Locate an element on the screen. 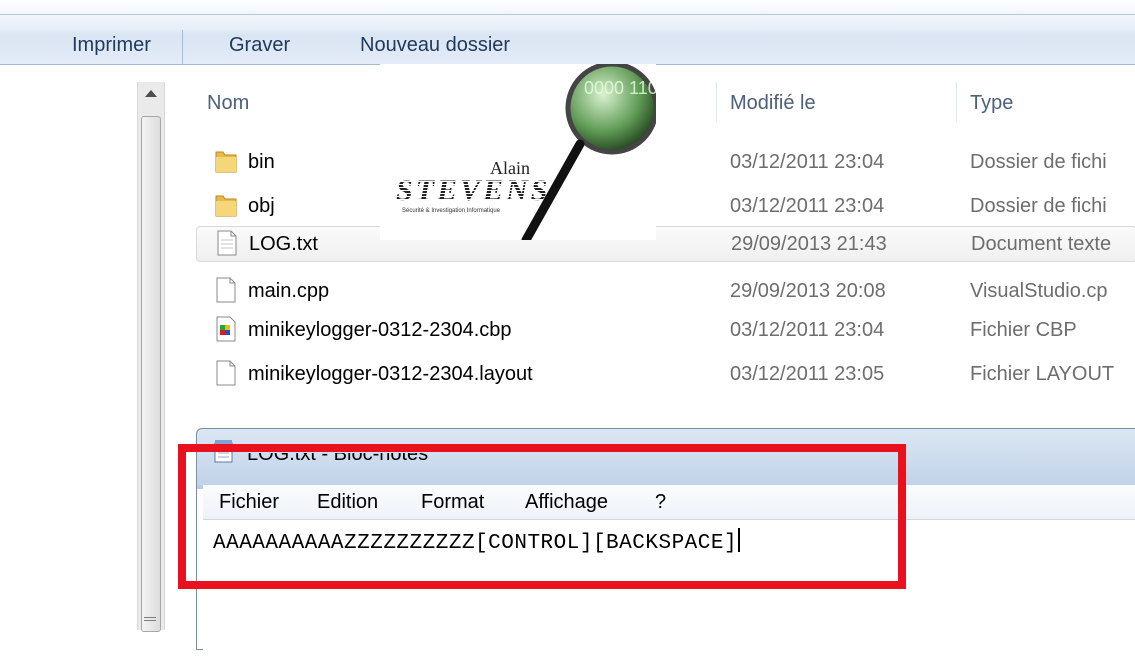 This screenshot has height=660, width=1135. file-type: Document texte is located at coordinates (1041, 244).